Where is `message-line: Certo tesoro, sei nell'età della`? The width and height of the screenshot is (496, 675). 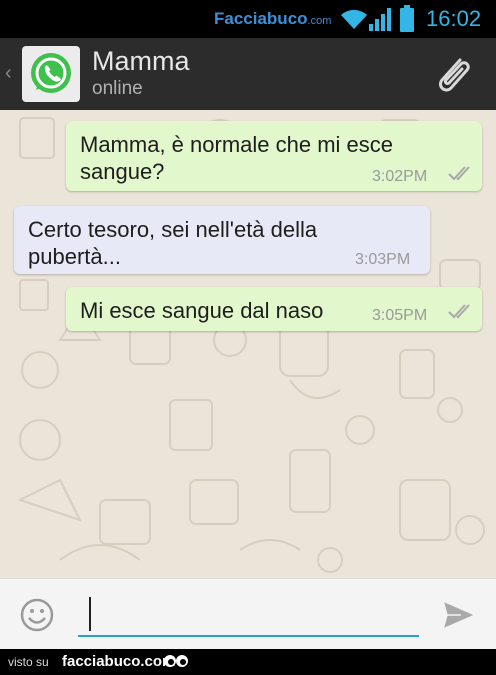
message-line: Certo tesoro, sei nell'età della is located at coordinates (173, 229).